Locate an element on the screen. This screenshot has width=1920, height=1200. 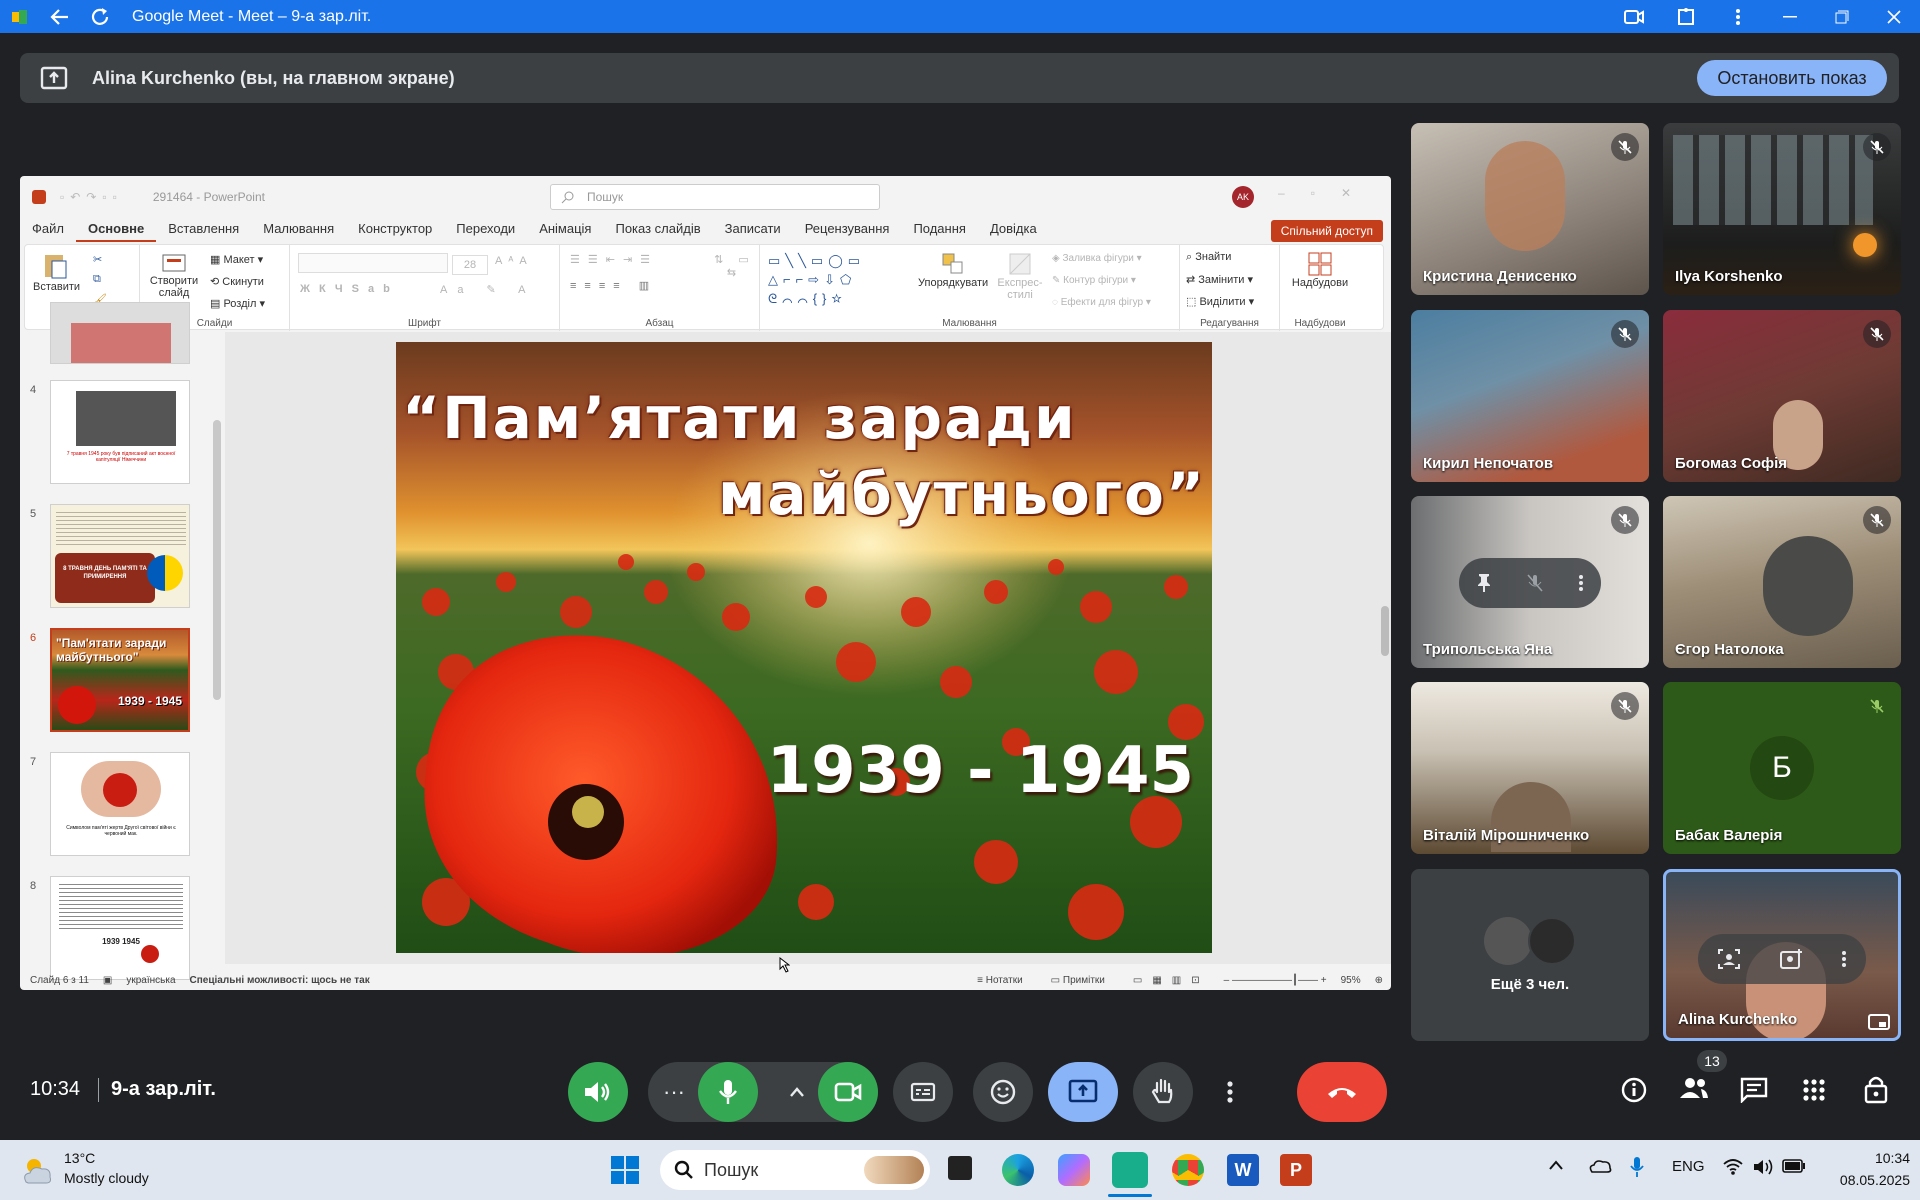
zoom-level: 95% is located at coordinates (1351, 980).